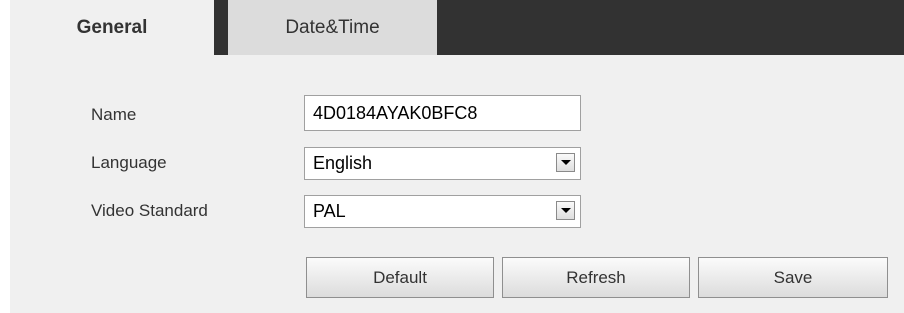  Describe the element at coordinates (596, 277) in the screenshot. I see `refresh-button: Refresh` at that location.